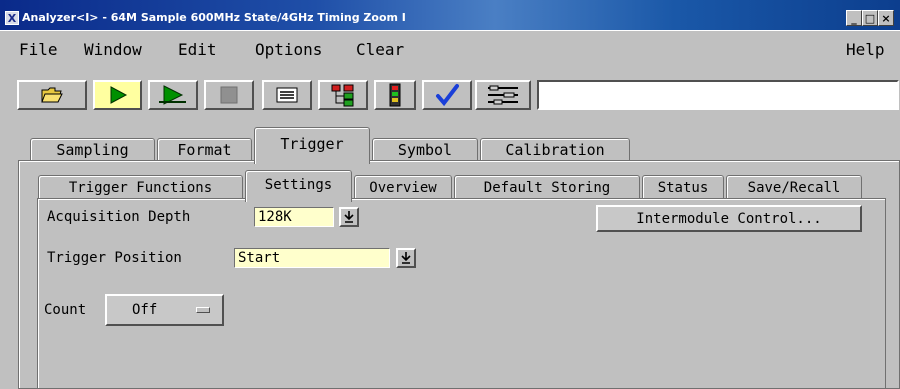 Image resolution: width=900 pixels, height=389 pixels. What do you see at coordinates (403, 187) in the screenshot?
I see `tab-overview: Overview` at bounding box center [403, 187].